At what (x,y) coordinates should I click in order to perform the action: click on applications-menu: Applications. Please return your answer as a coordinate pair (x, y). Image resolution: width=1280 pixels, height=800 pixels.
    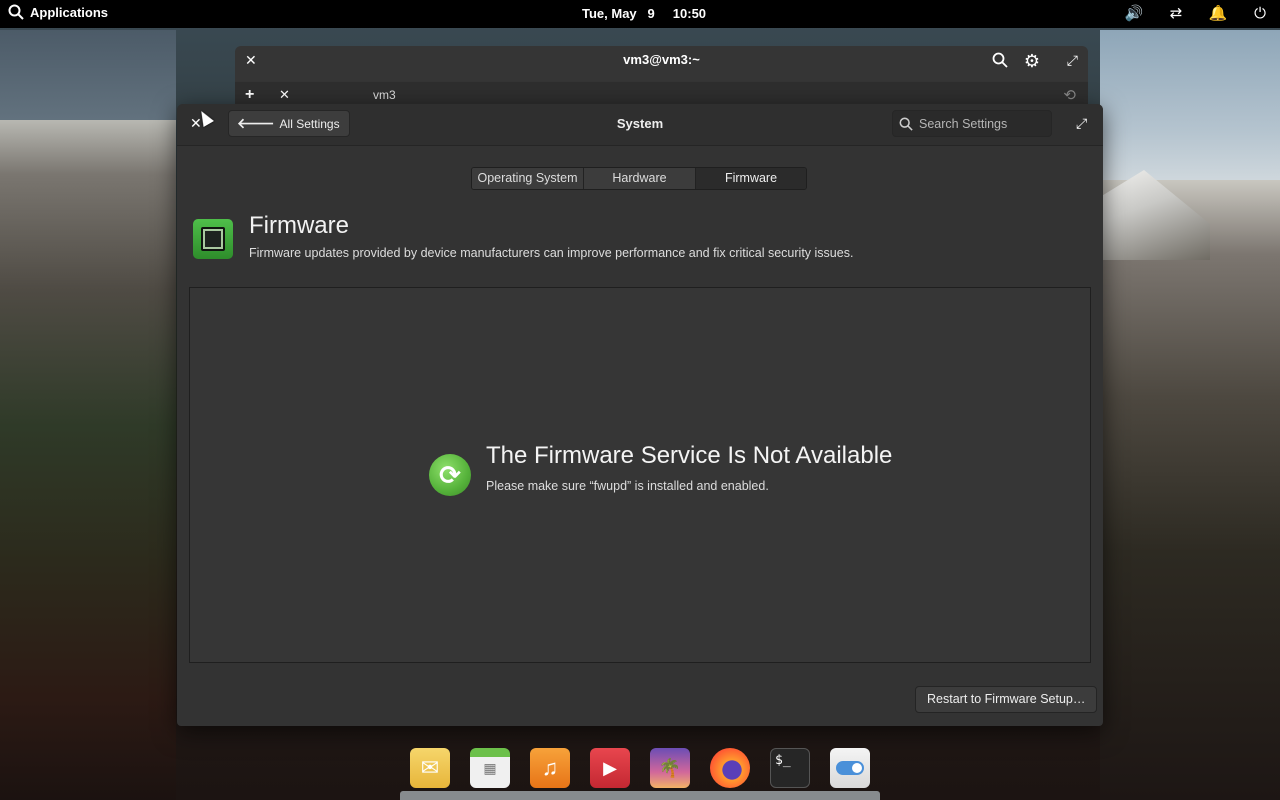
    Looking at the image, I should click on (58, 12).